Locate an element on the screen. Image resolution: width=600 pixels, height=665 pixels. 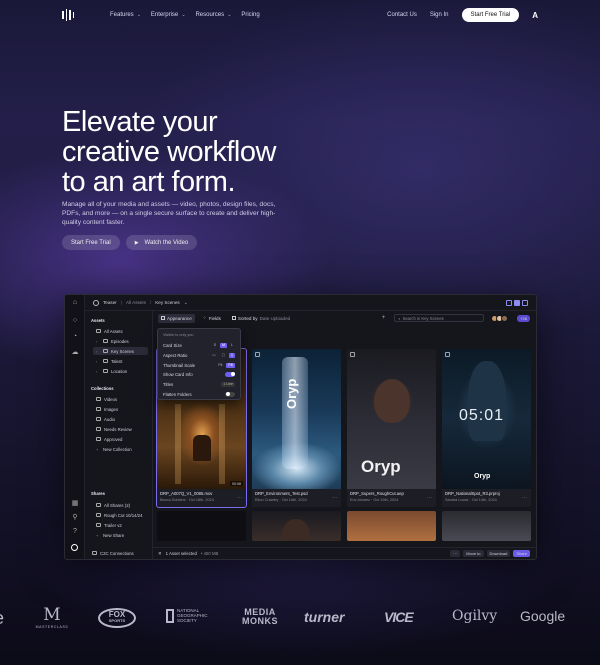
nav-resources: Resources ⌄ is located at coordinates (213, 15).